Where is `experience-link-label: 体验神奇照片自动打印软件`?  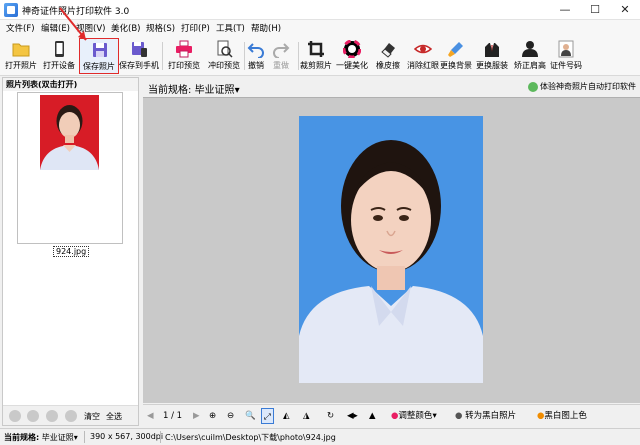 experience-link-label: 体验神奇照片自动打印软件 is located at coordinates (588, 86).